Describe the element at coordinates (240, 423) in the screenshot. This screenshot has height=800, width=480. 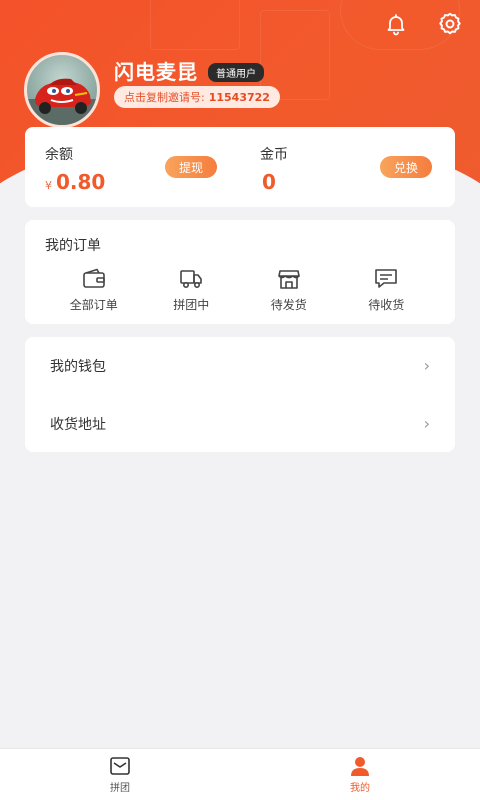
I see `menu-item-address: 收货地址 ›` at that location.